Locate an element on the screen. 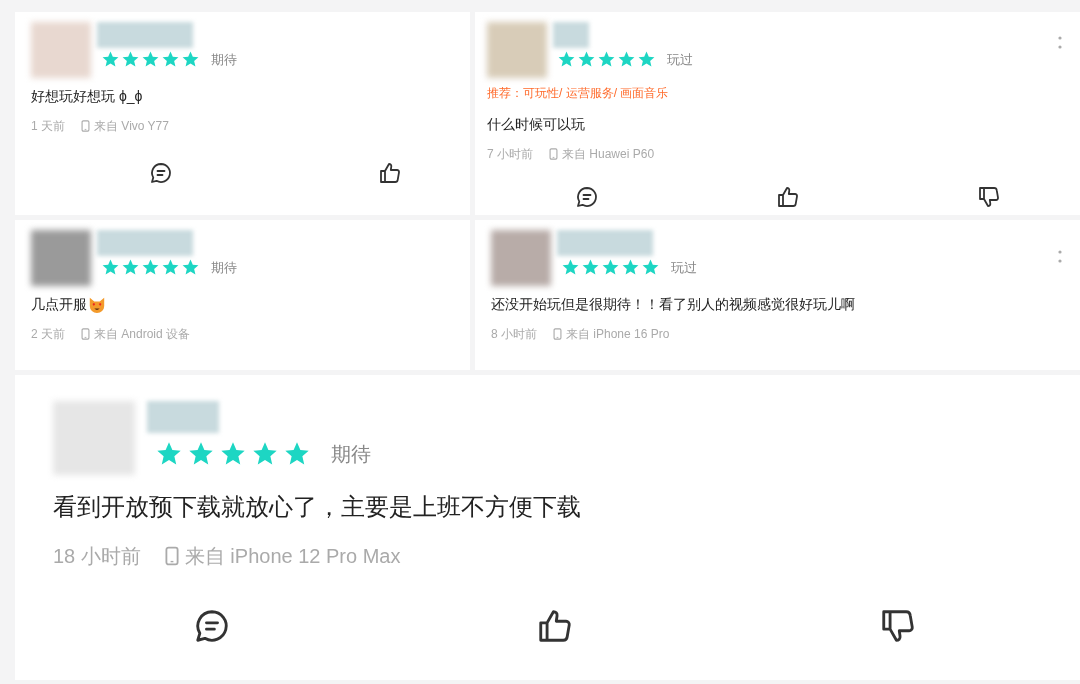  device-label: 来自 Android 设备 is located at coordinates (142, 334).